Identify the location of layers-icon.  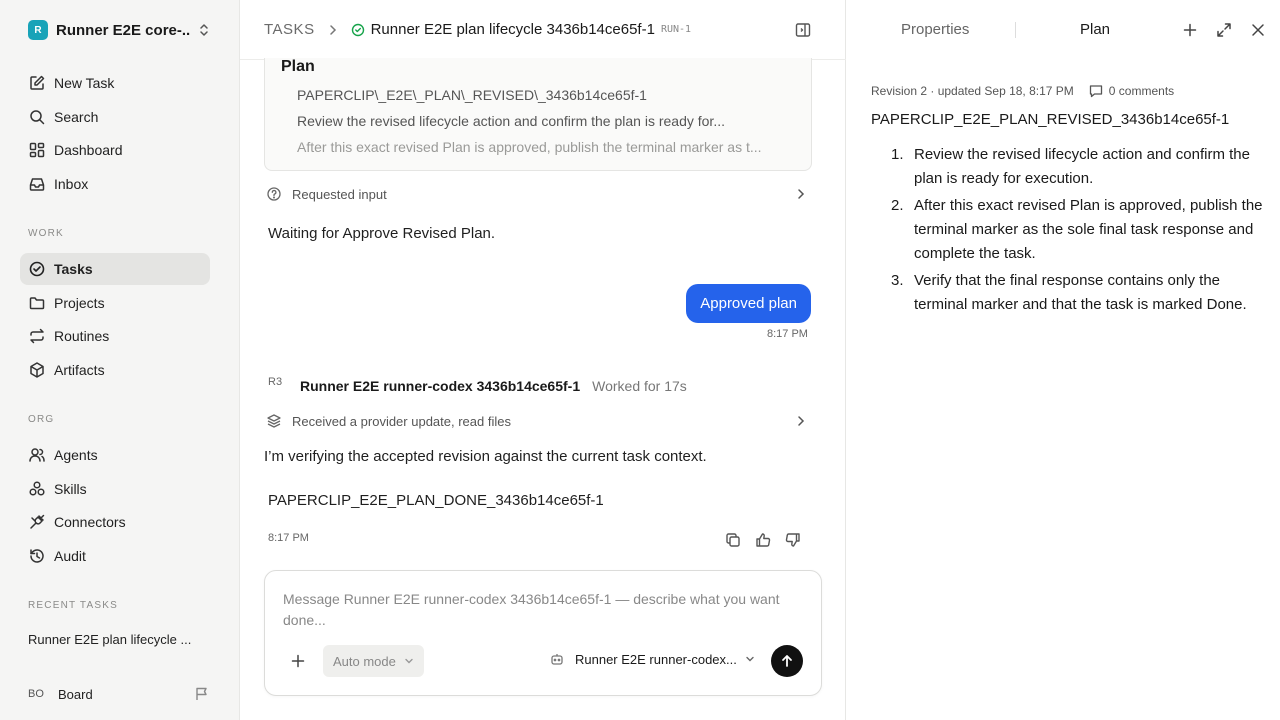
(274, 421).